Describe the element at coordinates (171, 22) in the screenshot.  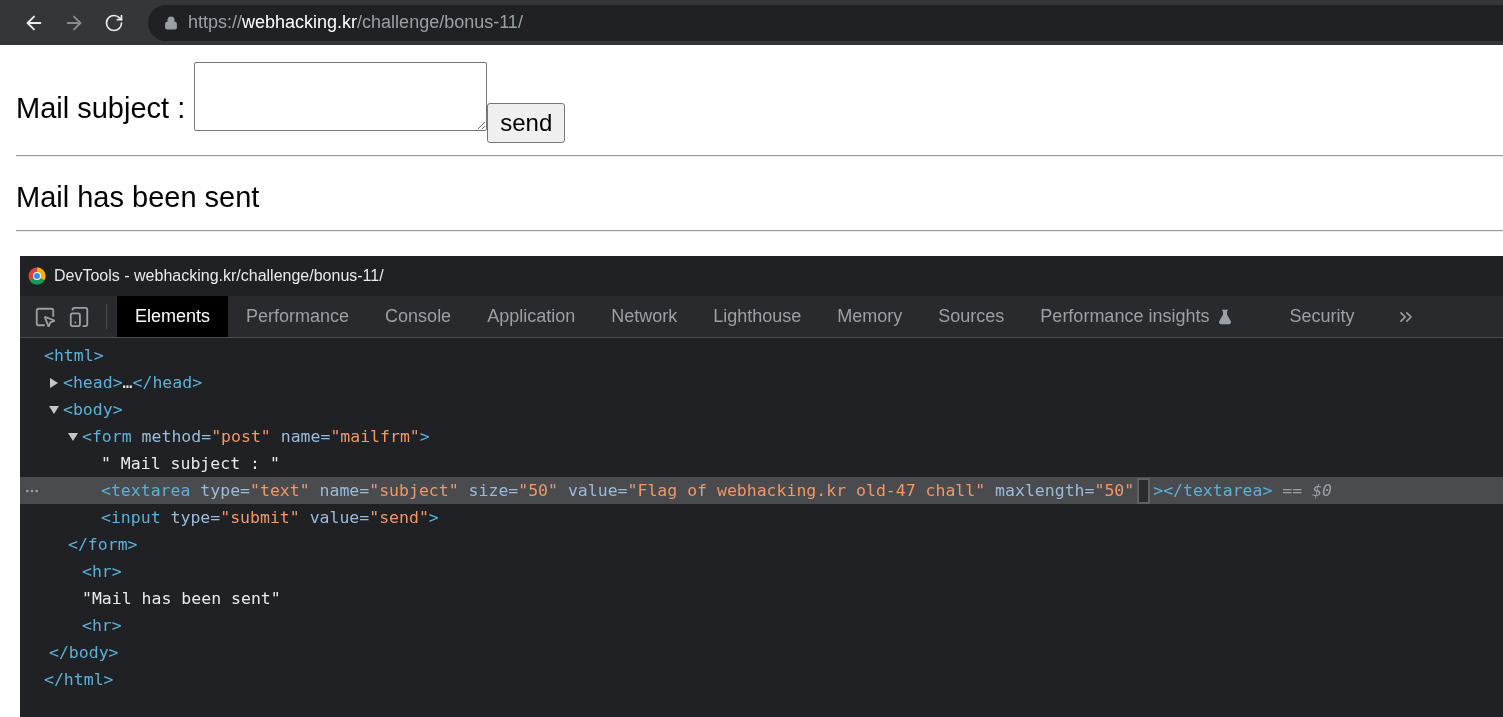
I see `lock-icon` at that location.